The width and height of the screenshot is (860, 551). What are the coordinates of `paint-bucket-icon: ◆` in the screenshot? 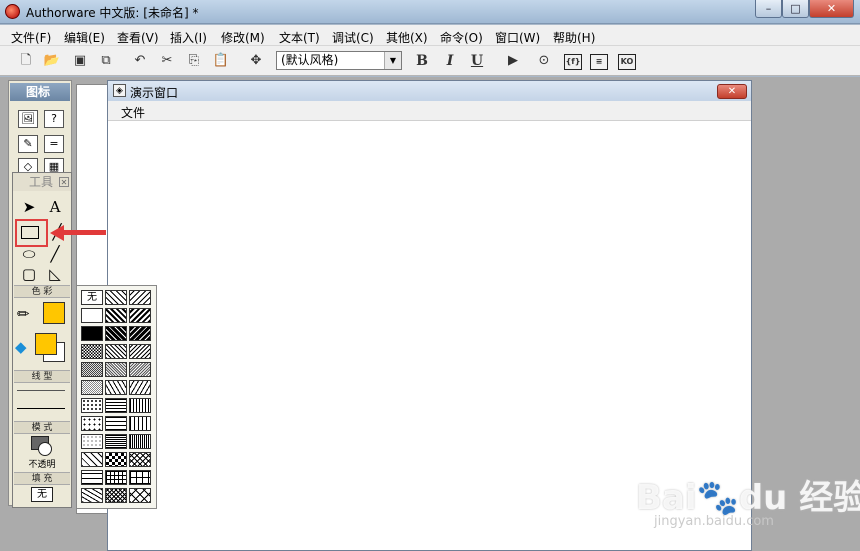 It's located at (21, 347).